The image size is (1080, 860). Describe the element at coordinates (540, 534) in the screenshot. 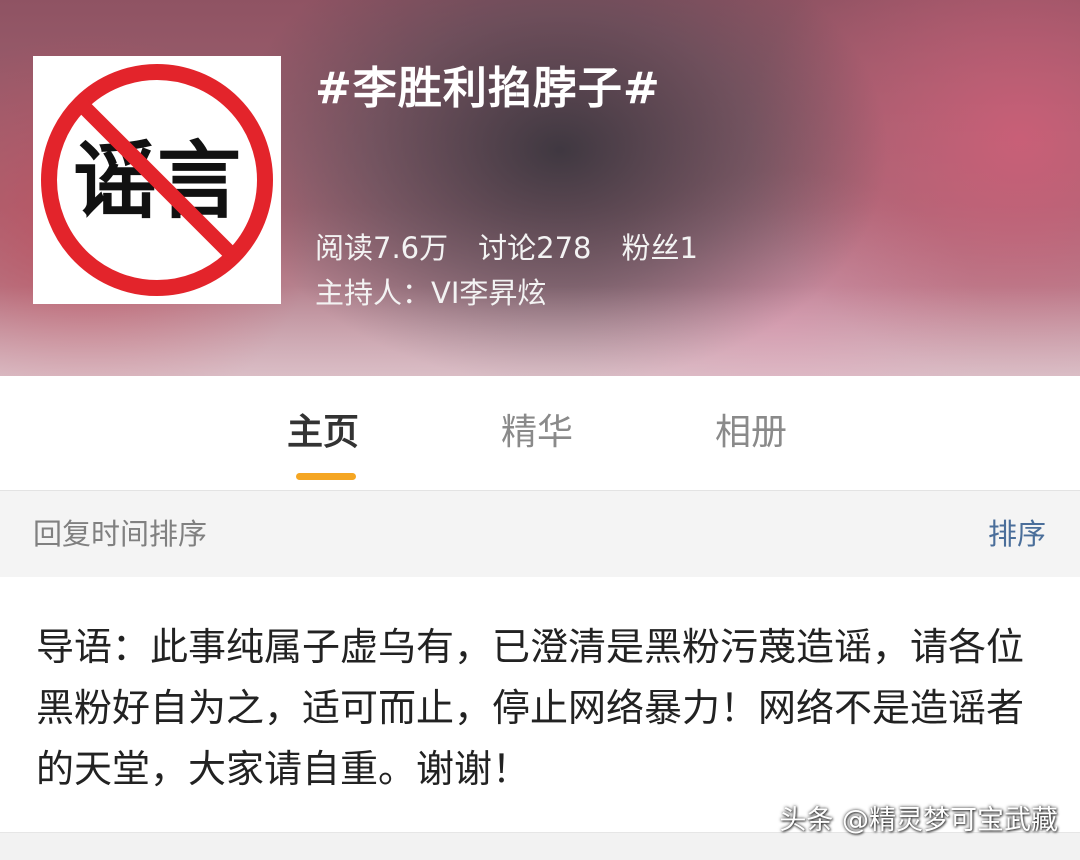

I see `sort-bar: 回复时间排序 排序` at that location.